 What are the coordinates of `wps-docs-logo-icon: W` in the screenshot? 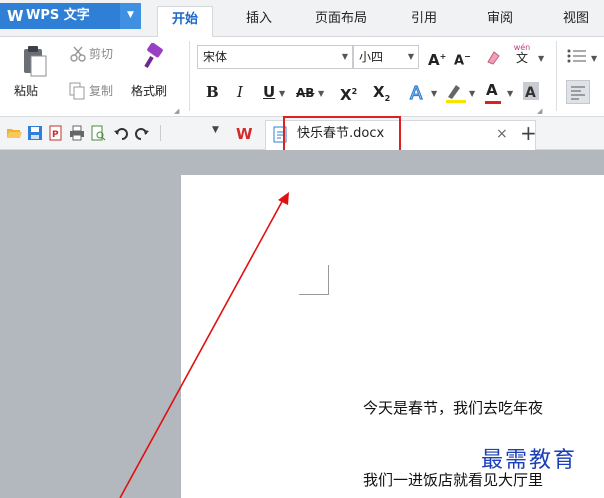 It's located at (244, 133).